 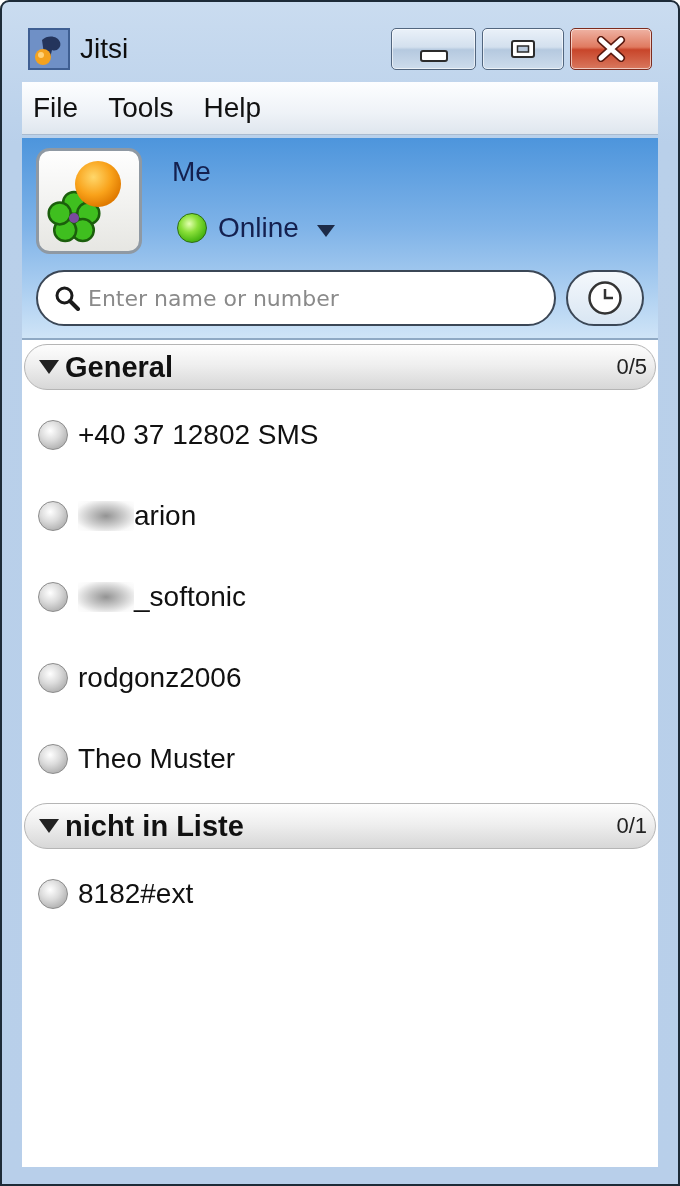 I want to click on close-icon, so click(x=611, y=49).